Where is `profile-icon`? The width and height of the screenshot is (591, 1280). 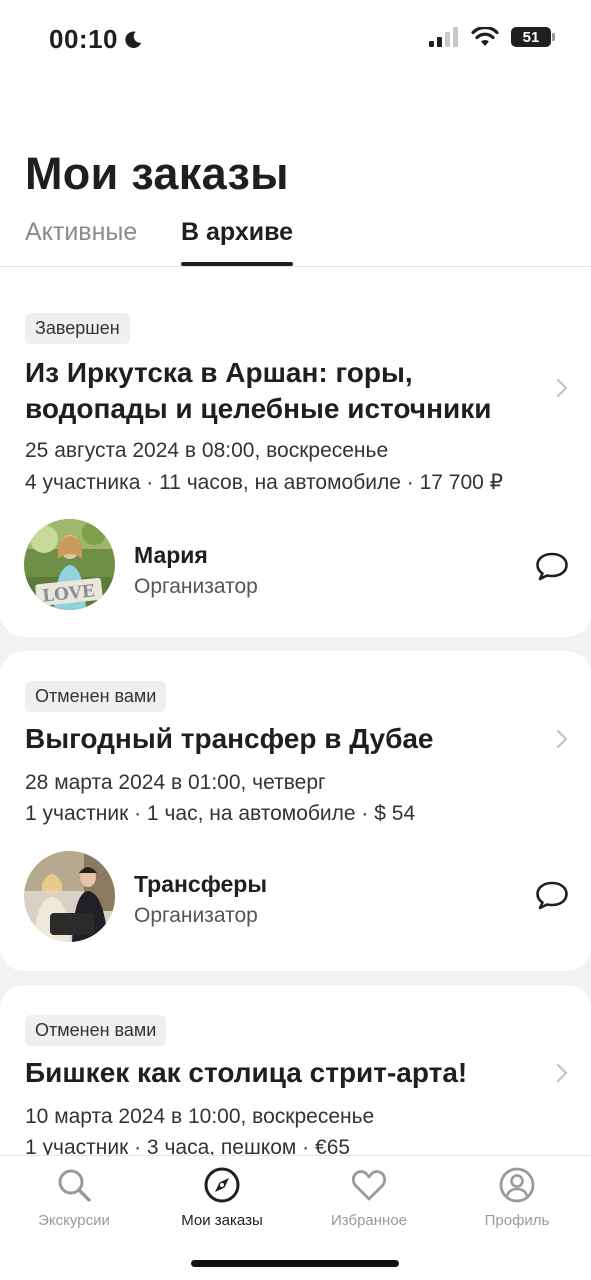
profile-icon is located at coordinates (517, 1185).